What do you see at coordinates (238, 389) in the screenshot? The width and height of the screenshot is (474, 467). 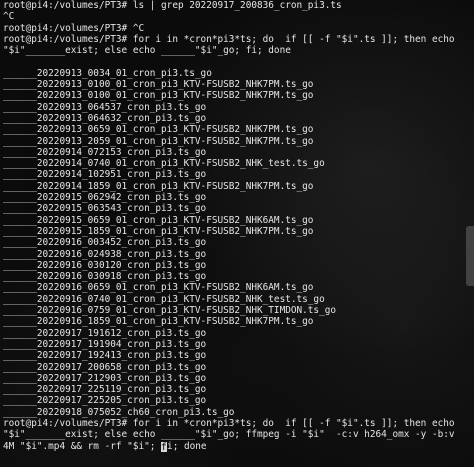 I see `output-line: ______20220917_225119_cron_pi3.ts_go` at bounding box center [238, 389].